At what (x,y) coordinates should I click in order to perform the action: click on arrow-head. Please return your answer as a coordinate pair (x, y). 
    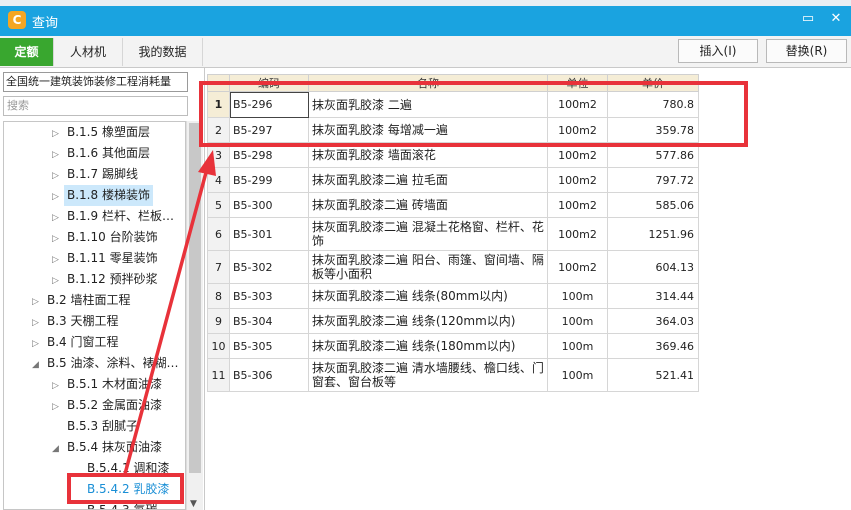
    Looking at the image, I should click on (207, 163).